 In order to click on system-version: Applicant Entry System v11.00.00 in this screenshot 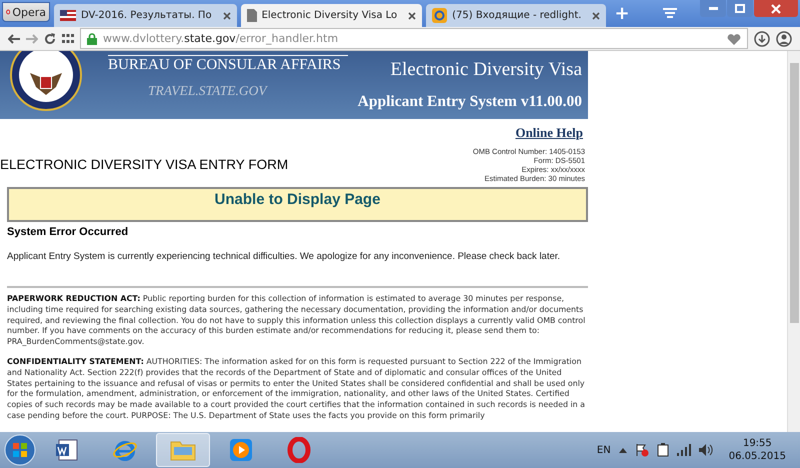, I will do `click(470, 102)`.